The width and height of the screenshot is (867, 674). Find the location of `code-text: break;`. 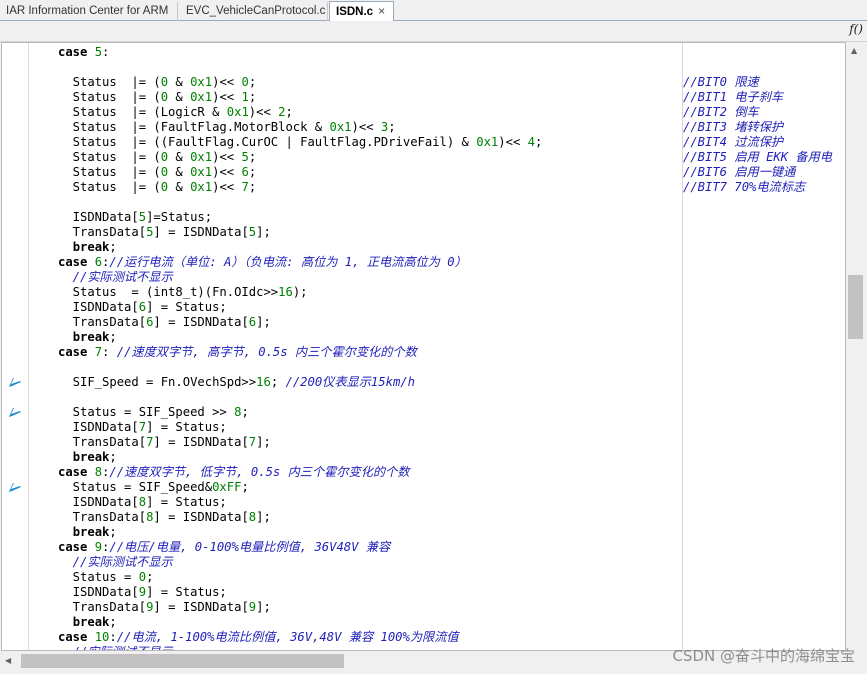

code-text: break; is located at coordinates (87, 532).